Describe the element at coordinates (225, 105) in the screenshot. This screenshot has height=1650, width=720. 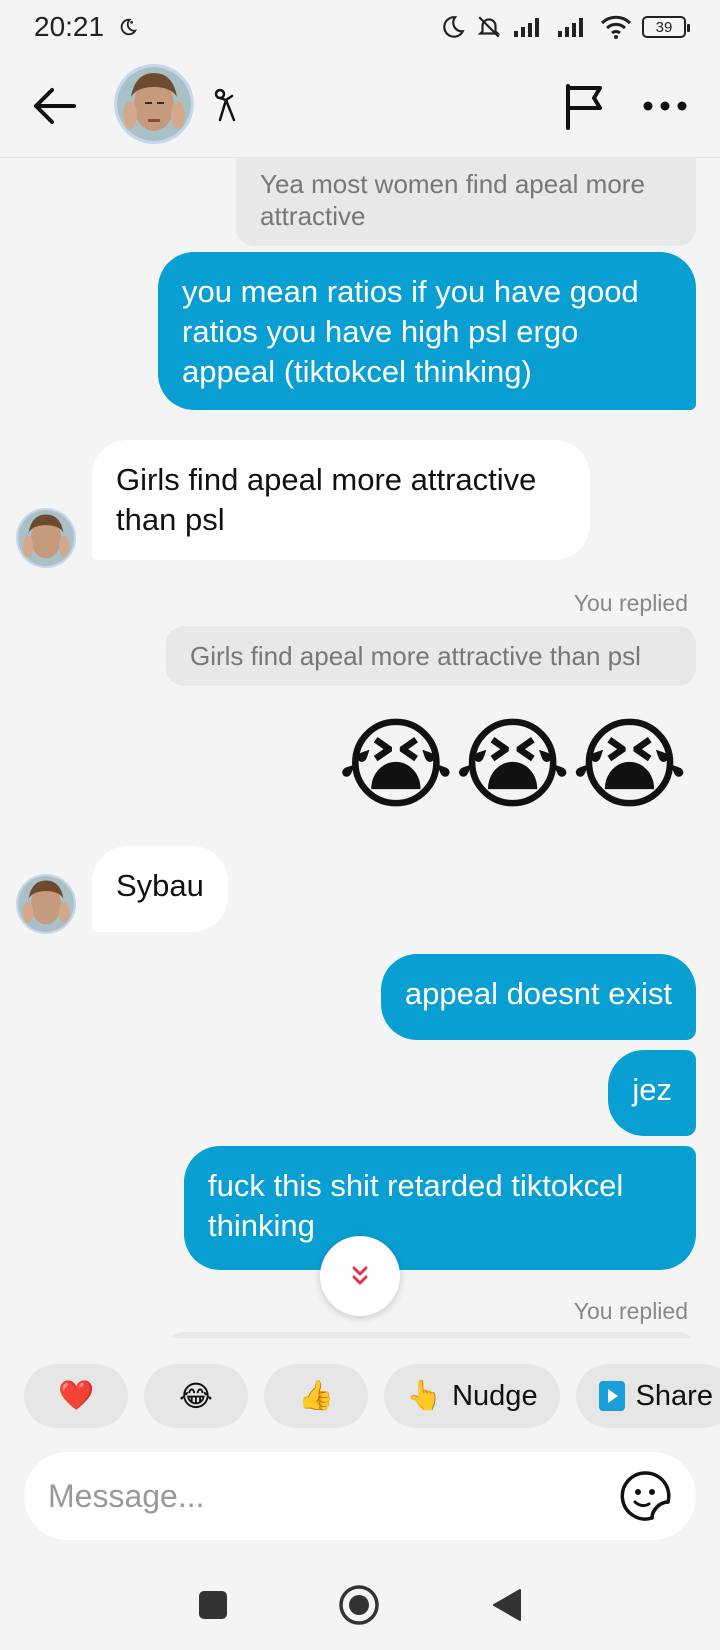
I see `stick-figure-icon` at that location.